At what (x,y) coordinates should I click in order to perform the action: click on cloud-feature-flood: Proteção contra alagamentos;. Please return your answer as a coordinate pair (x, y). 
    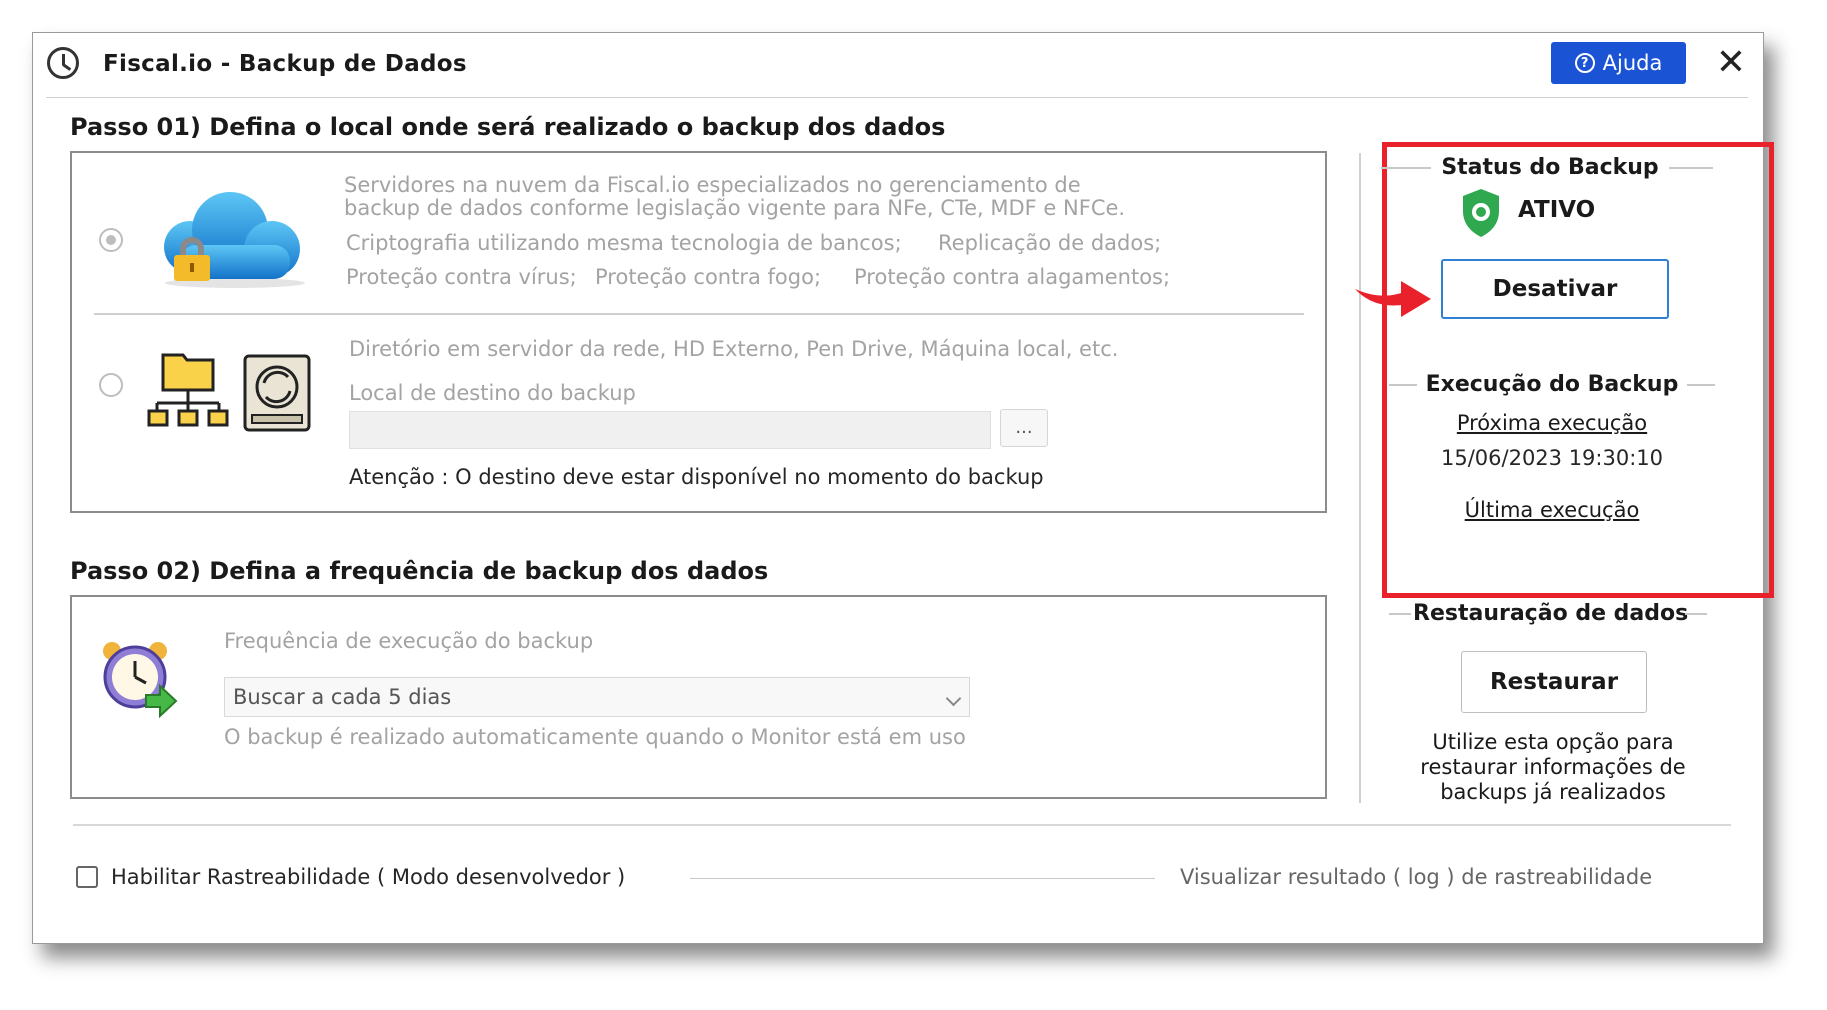
    Looking at the image, I should click on (1012, 277).